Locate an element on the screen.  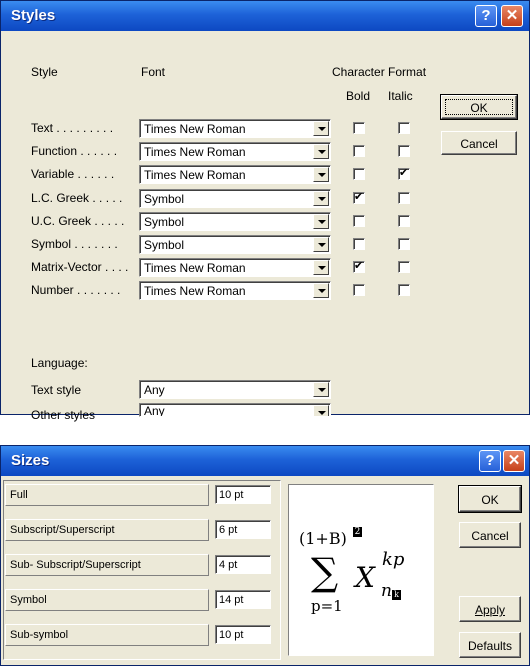
style-label-symbol: Symbol . . . . . . . is located at coordinates (74, 244).